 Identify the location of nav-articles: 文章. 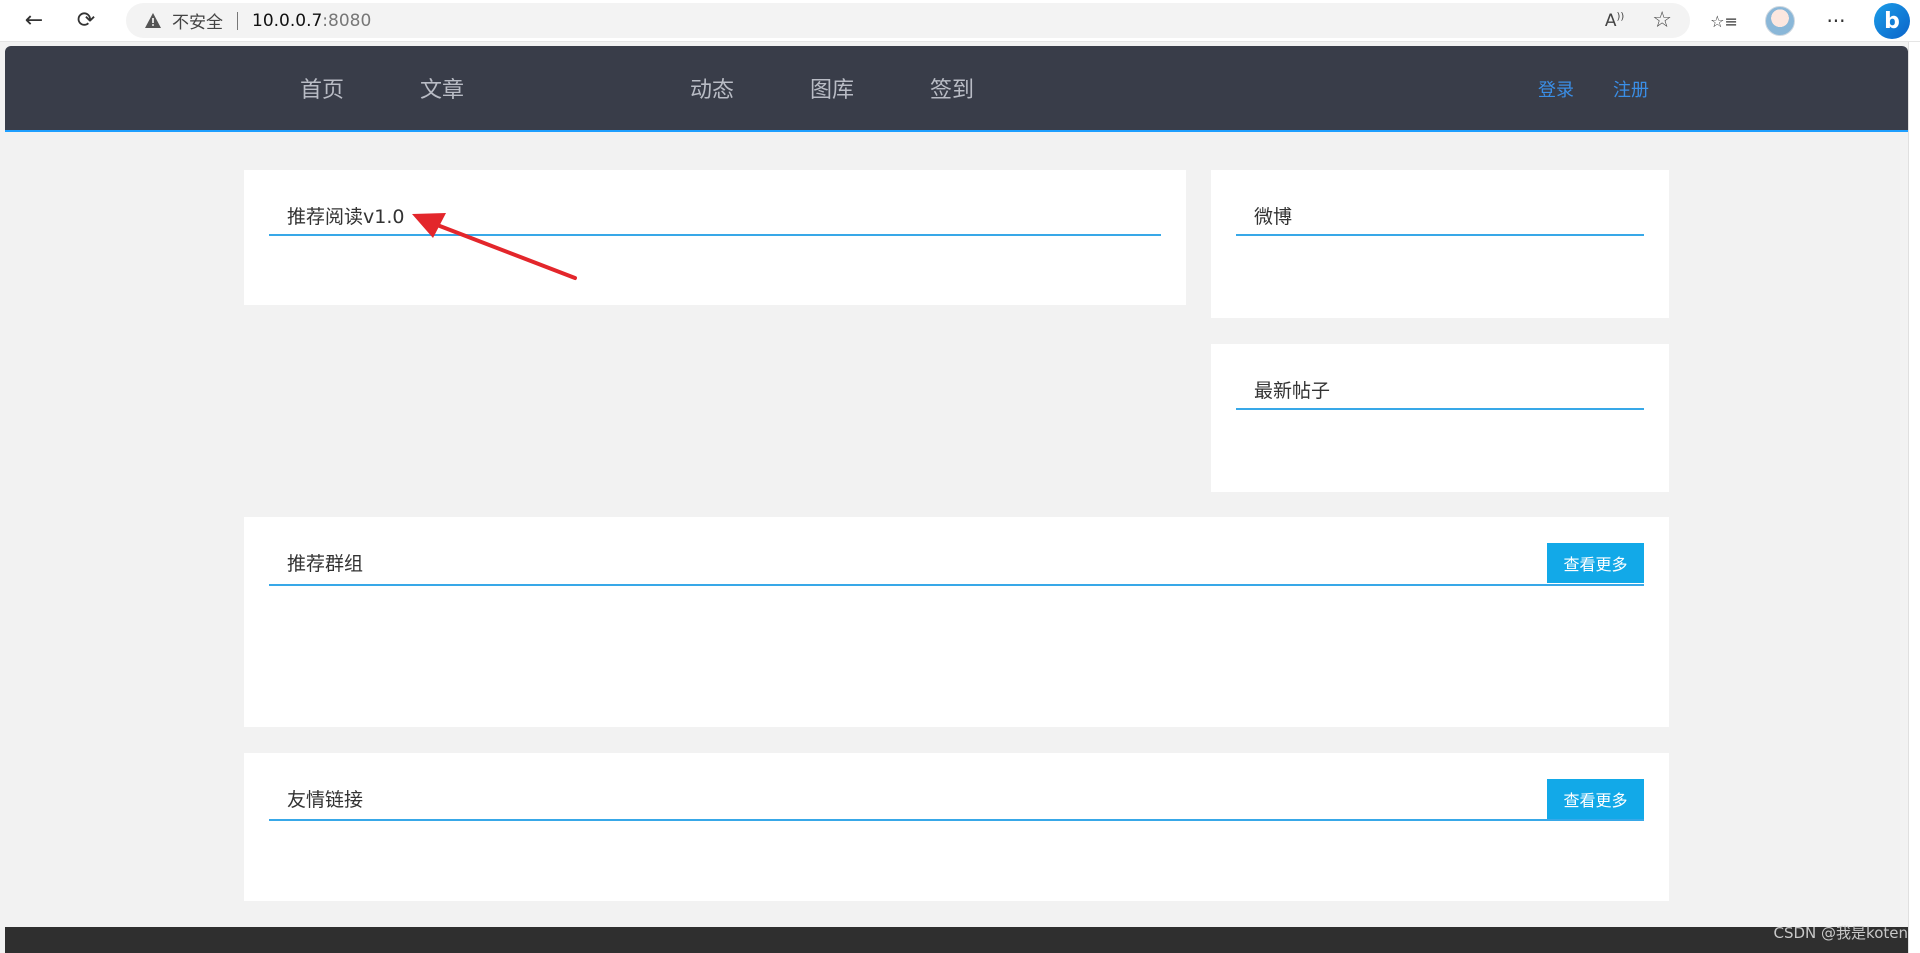
(442, 88).